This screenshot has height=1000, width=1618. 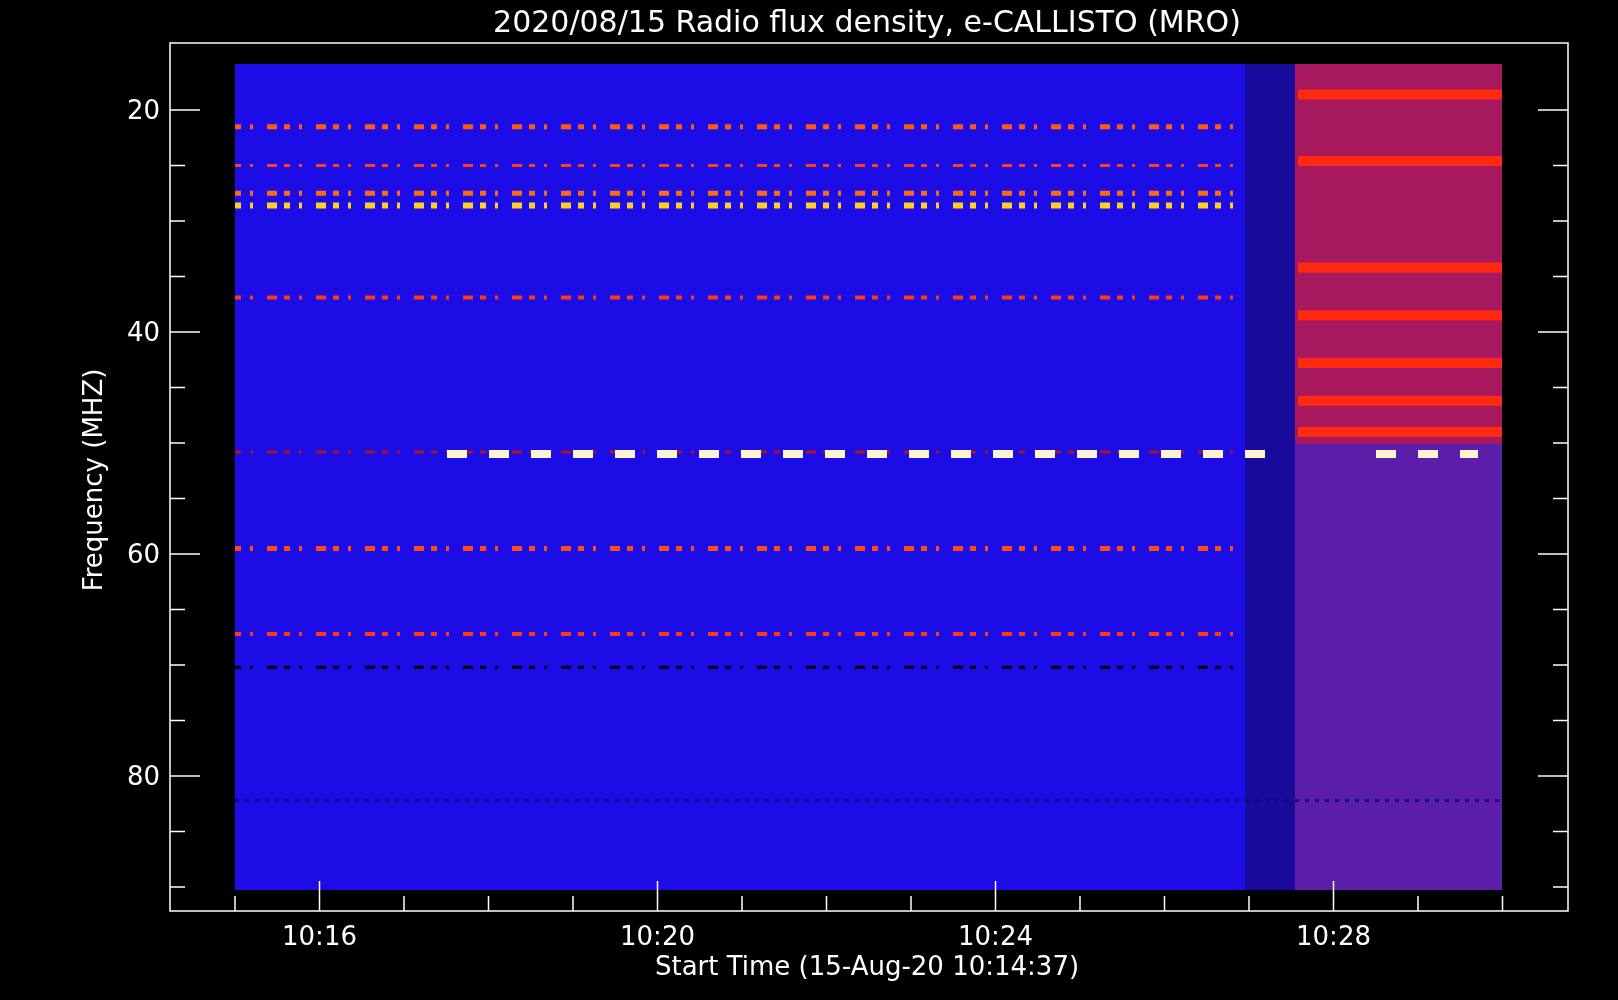 I want to click on tick-label: 10:20, so click(x=657, y=936).